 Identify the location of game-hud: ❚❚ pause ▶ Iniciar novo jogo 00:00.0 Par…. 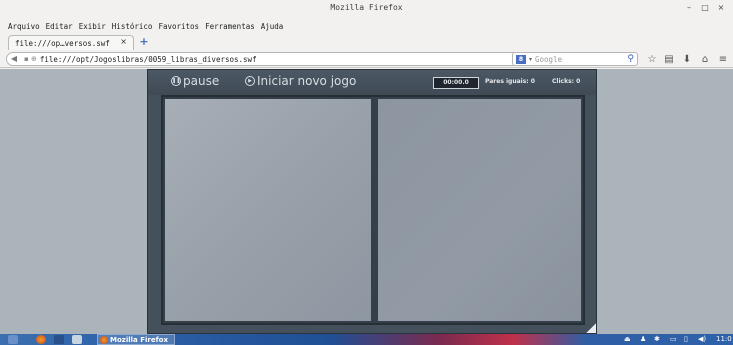
(372, 82).